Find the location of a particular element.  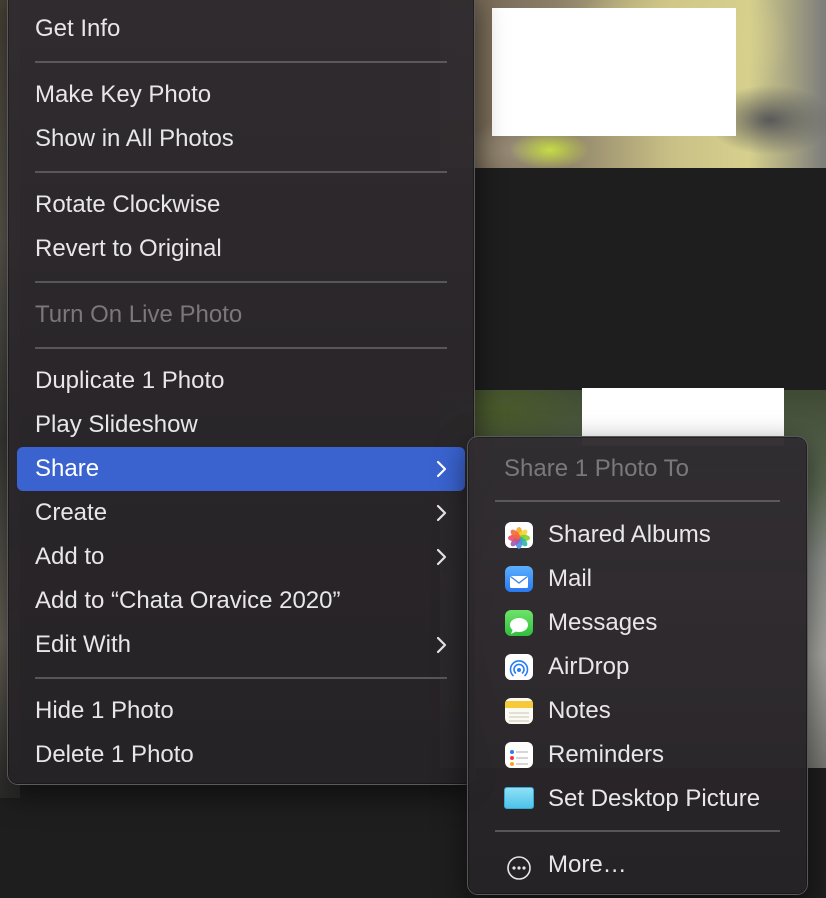

menu-item-add-to-album: Add to “Chata Oravice 2020” is located at coordinates (241, 601).